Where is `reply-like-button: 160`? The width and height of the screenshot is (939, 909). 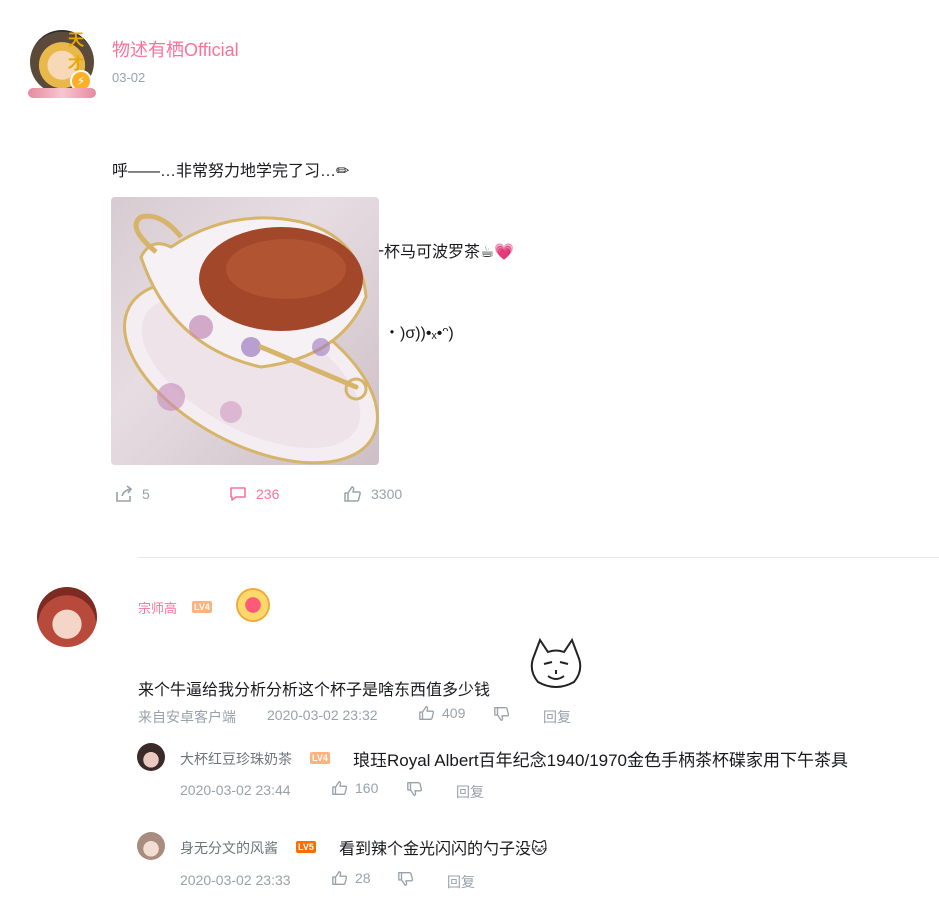
reply-like-button: 160 is located at coordinates (354, 788).